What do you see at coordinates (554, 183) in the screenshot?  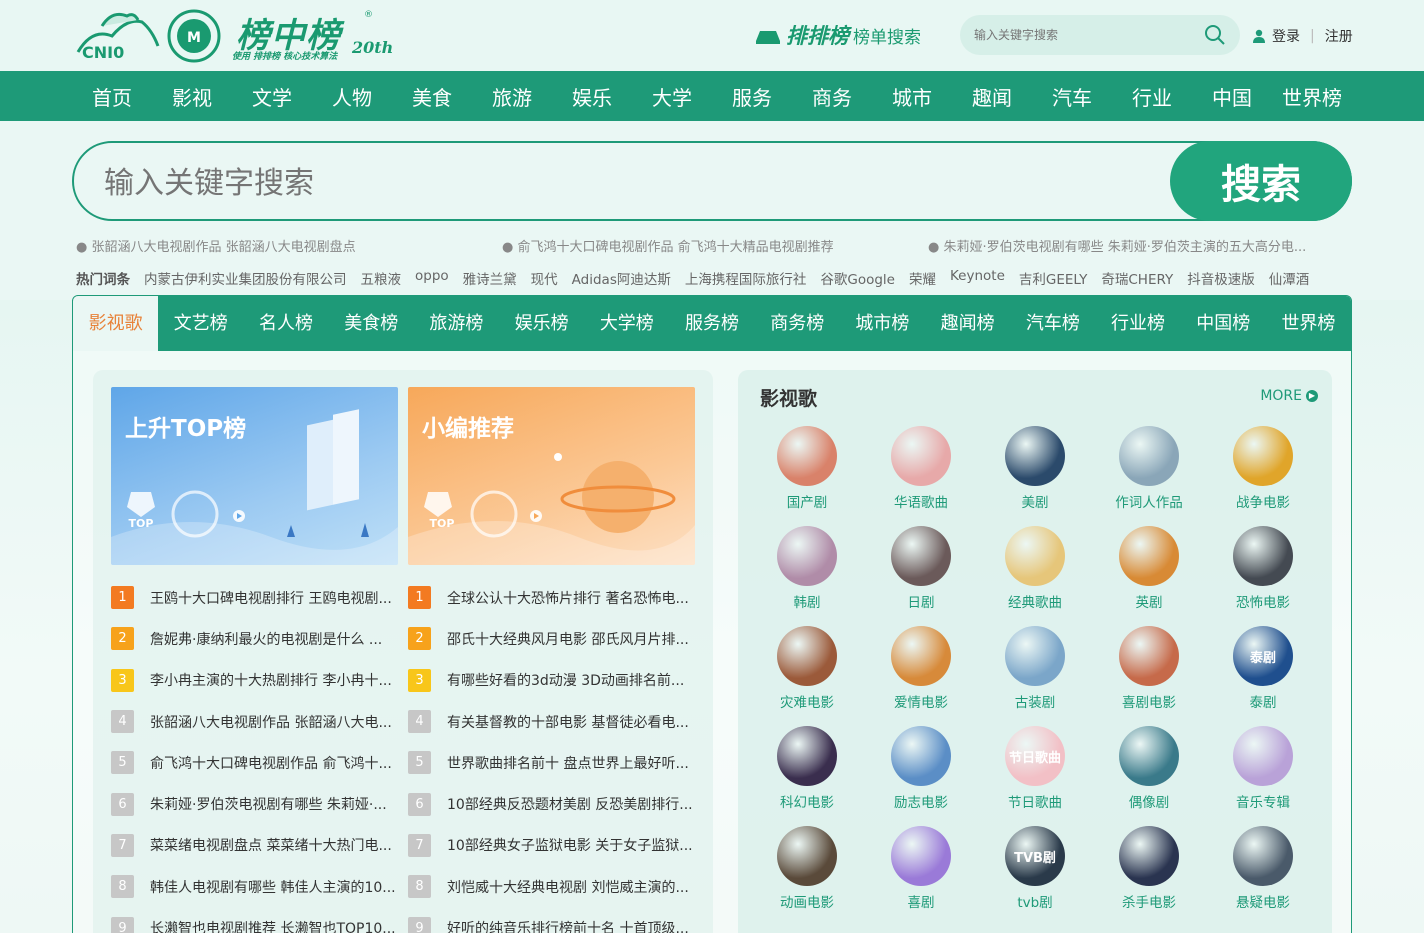 I see `main-search-input` at bounding box center [554, 183].